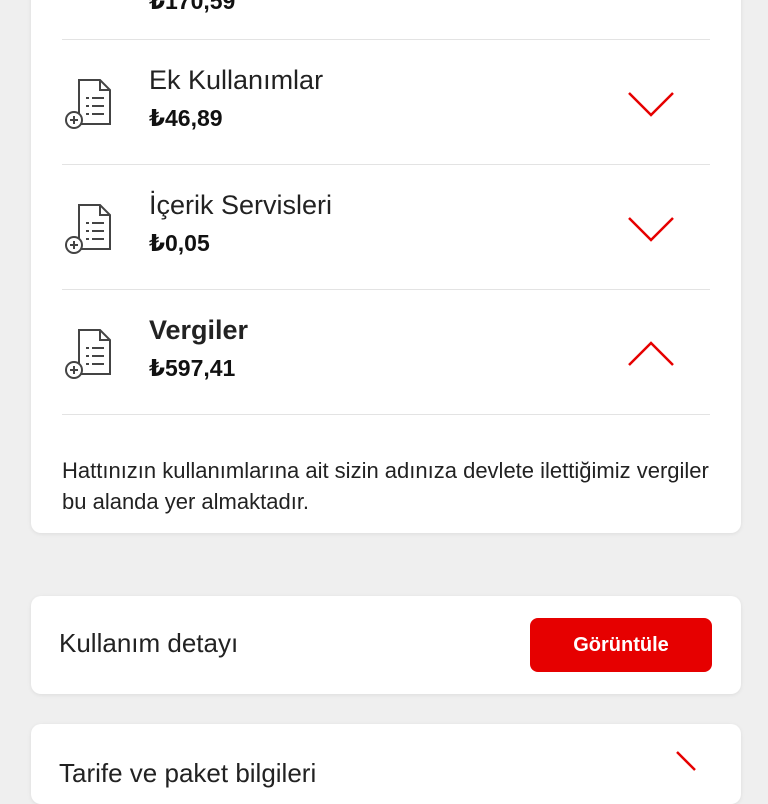 The width and height of the screenshot is (768, 804). Describe the element at coordinates (241, 205) in the screenshot. I see `bill-item-label: İçerik Servisleri` at that location.